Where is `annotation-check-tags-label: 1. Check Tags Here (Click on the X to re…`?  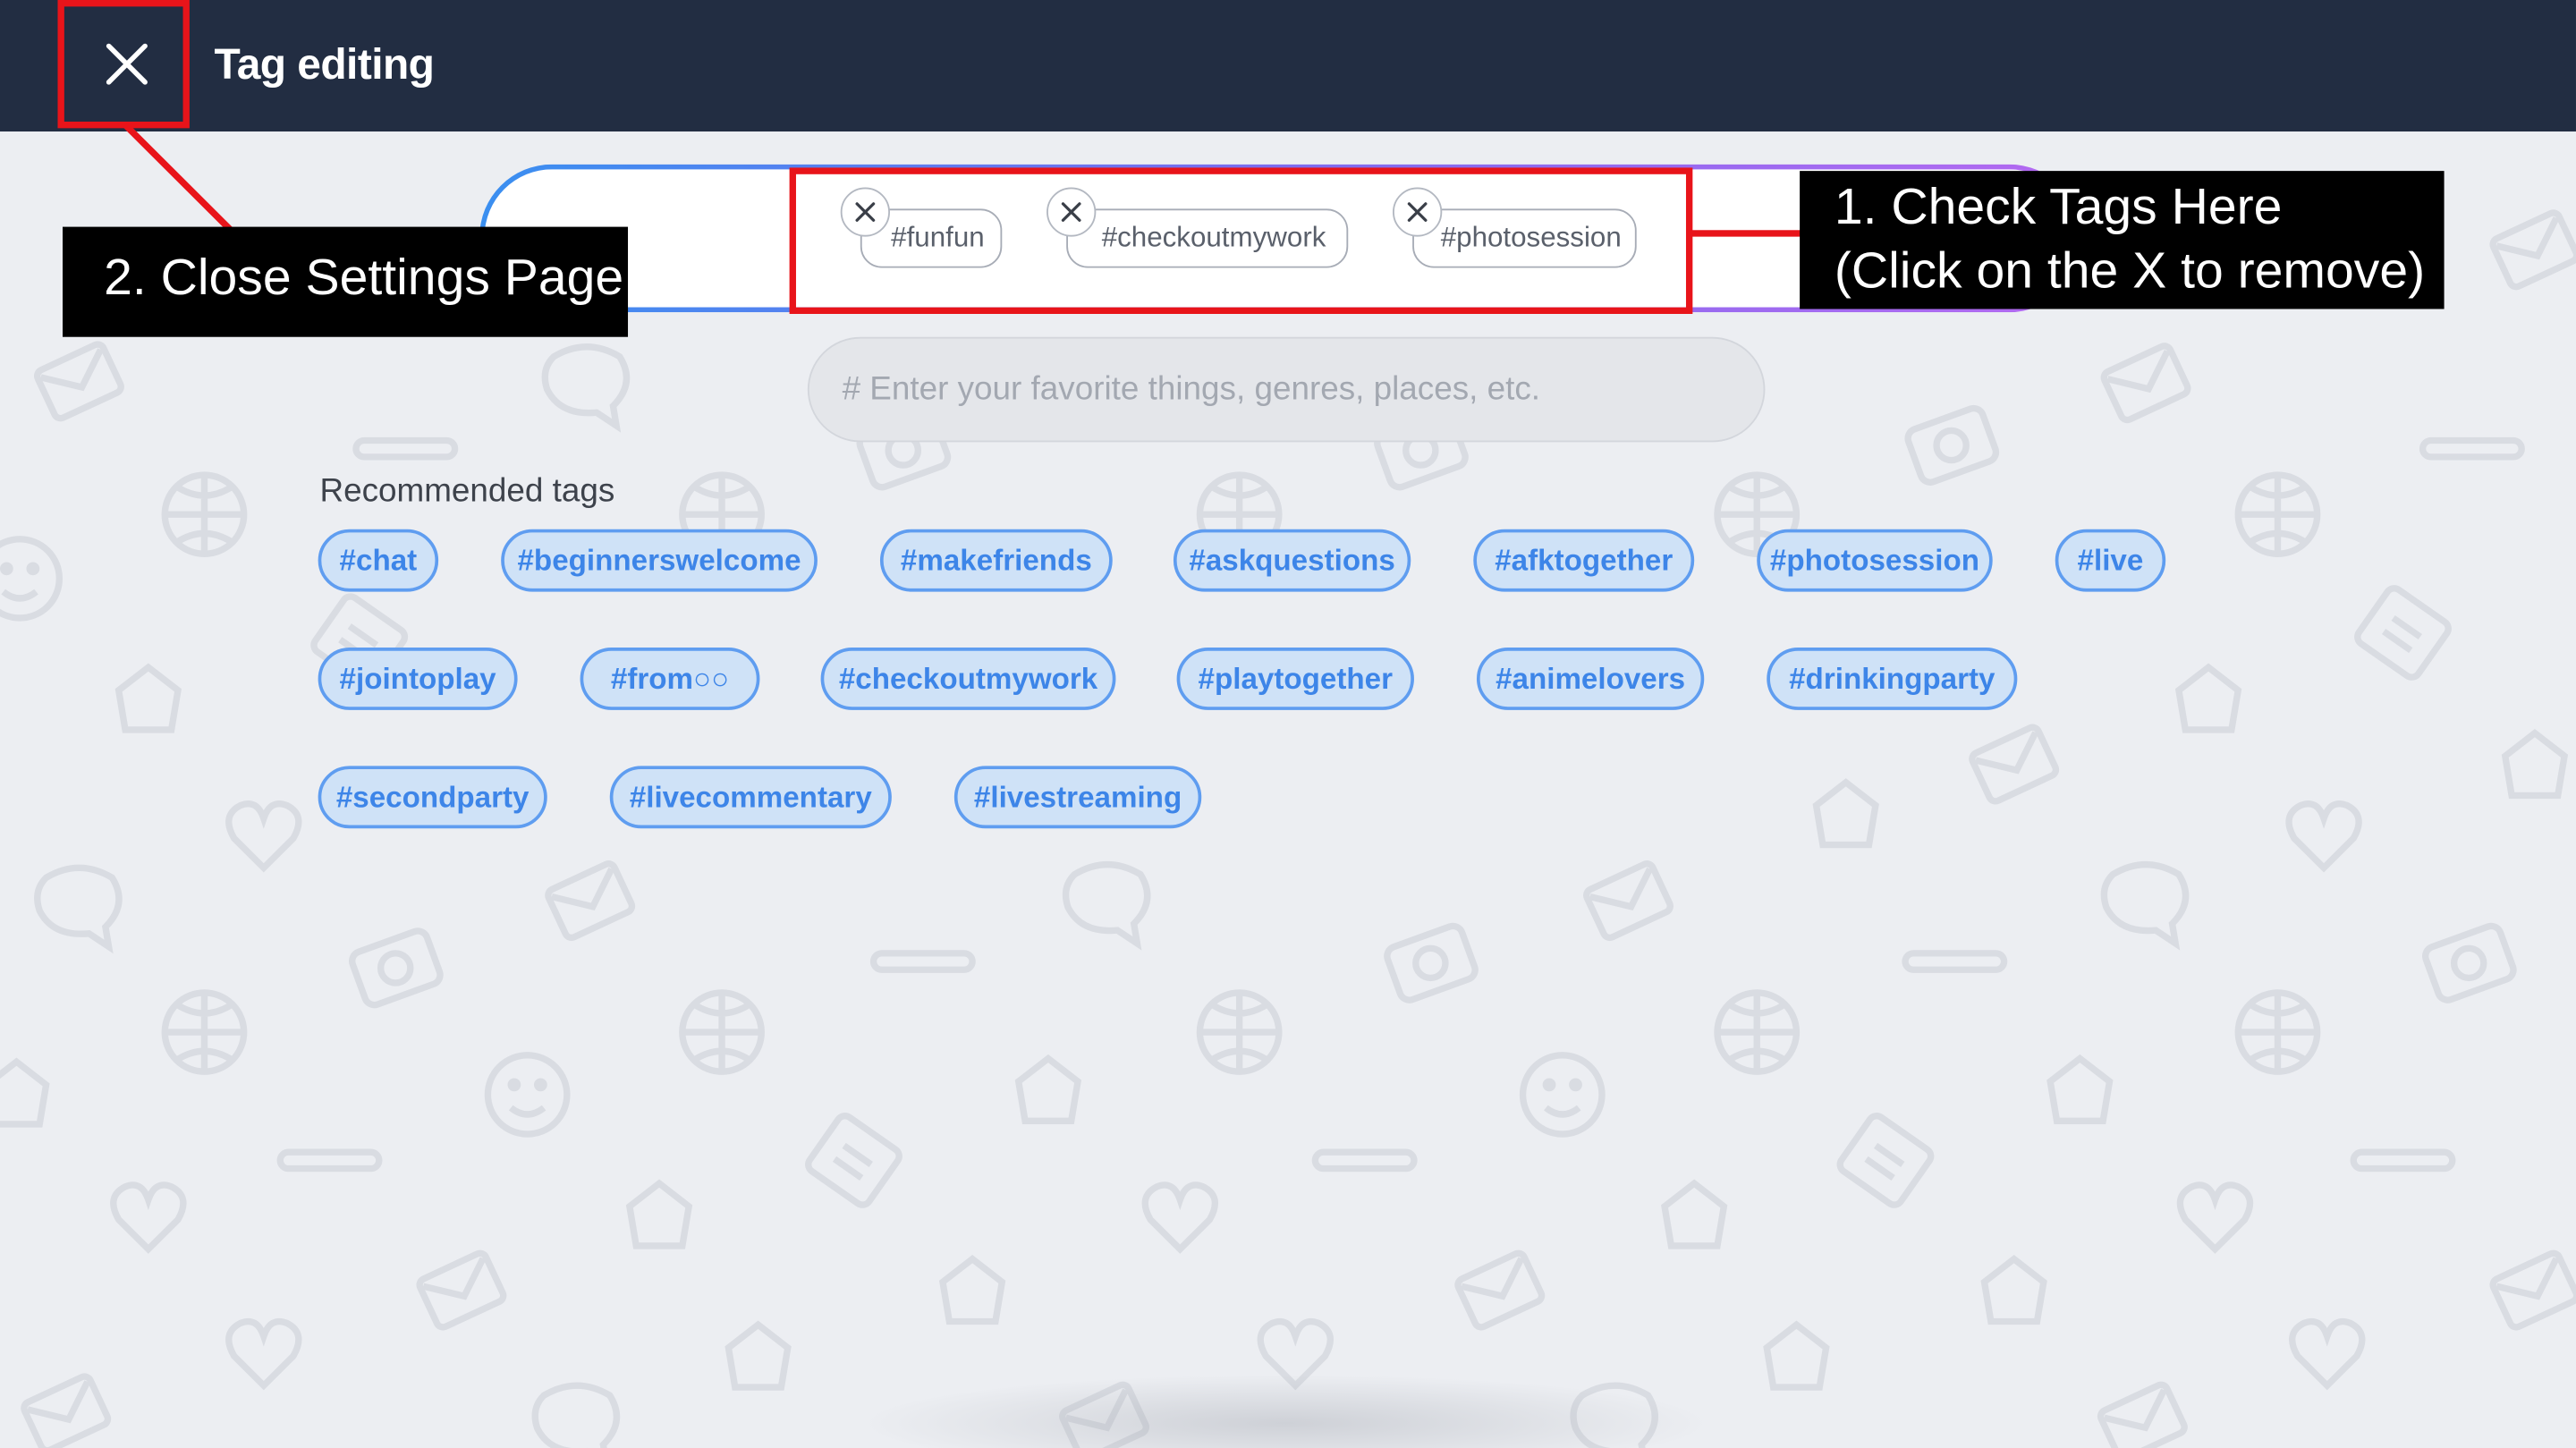 annotation-check-tags-label: 1. Check Tags Here (Click on the X to re… is located at coordinates (2122, 240).